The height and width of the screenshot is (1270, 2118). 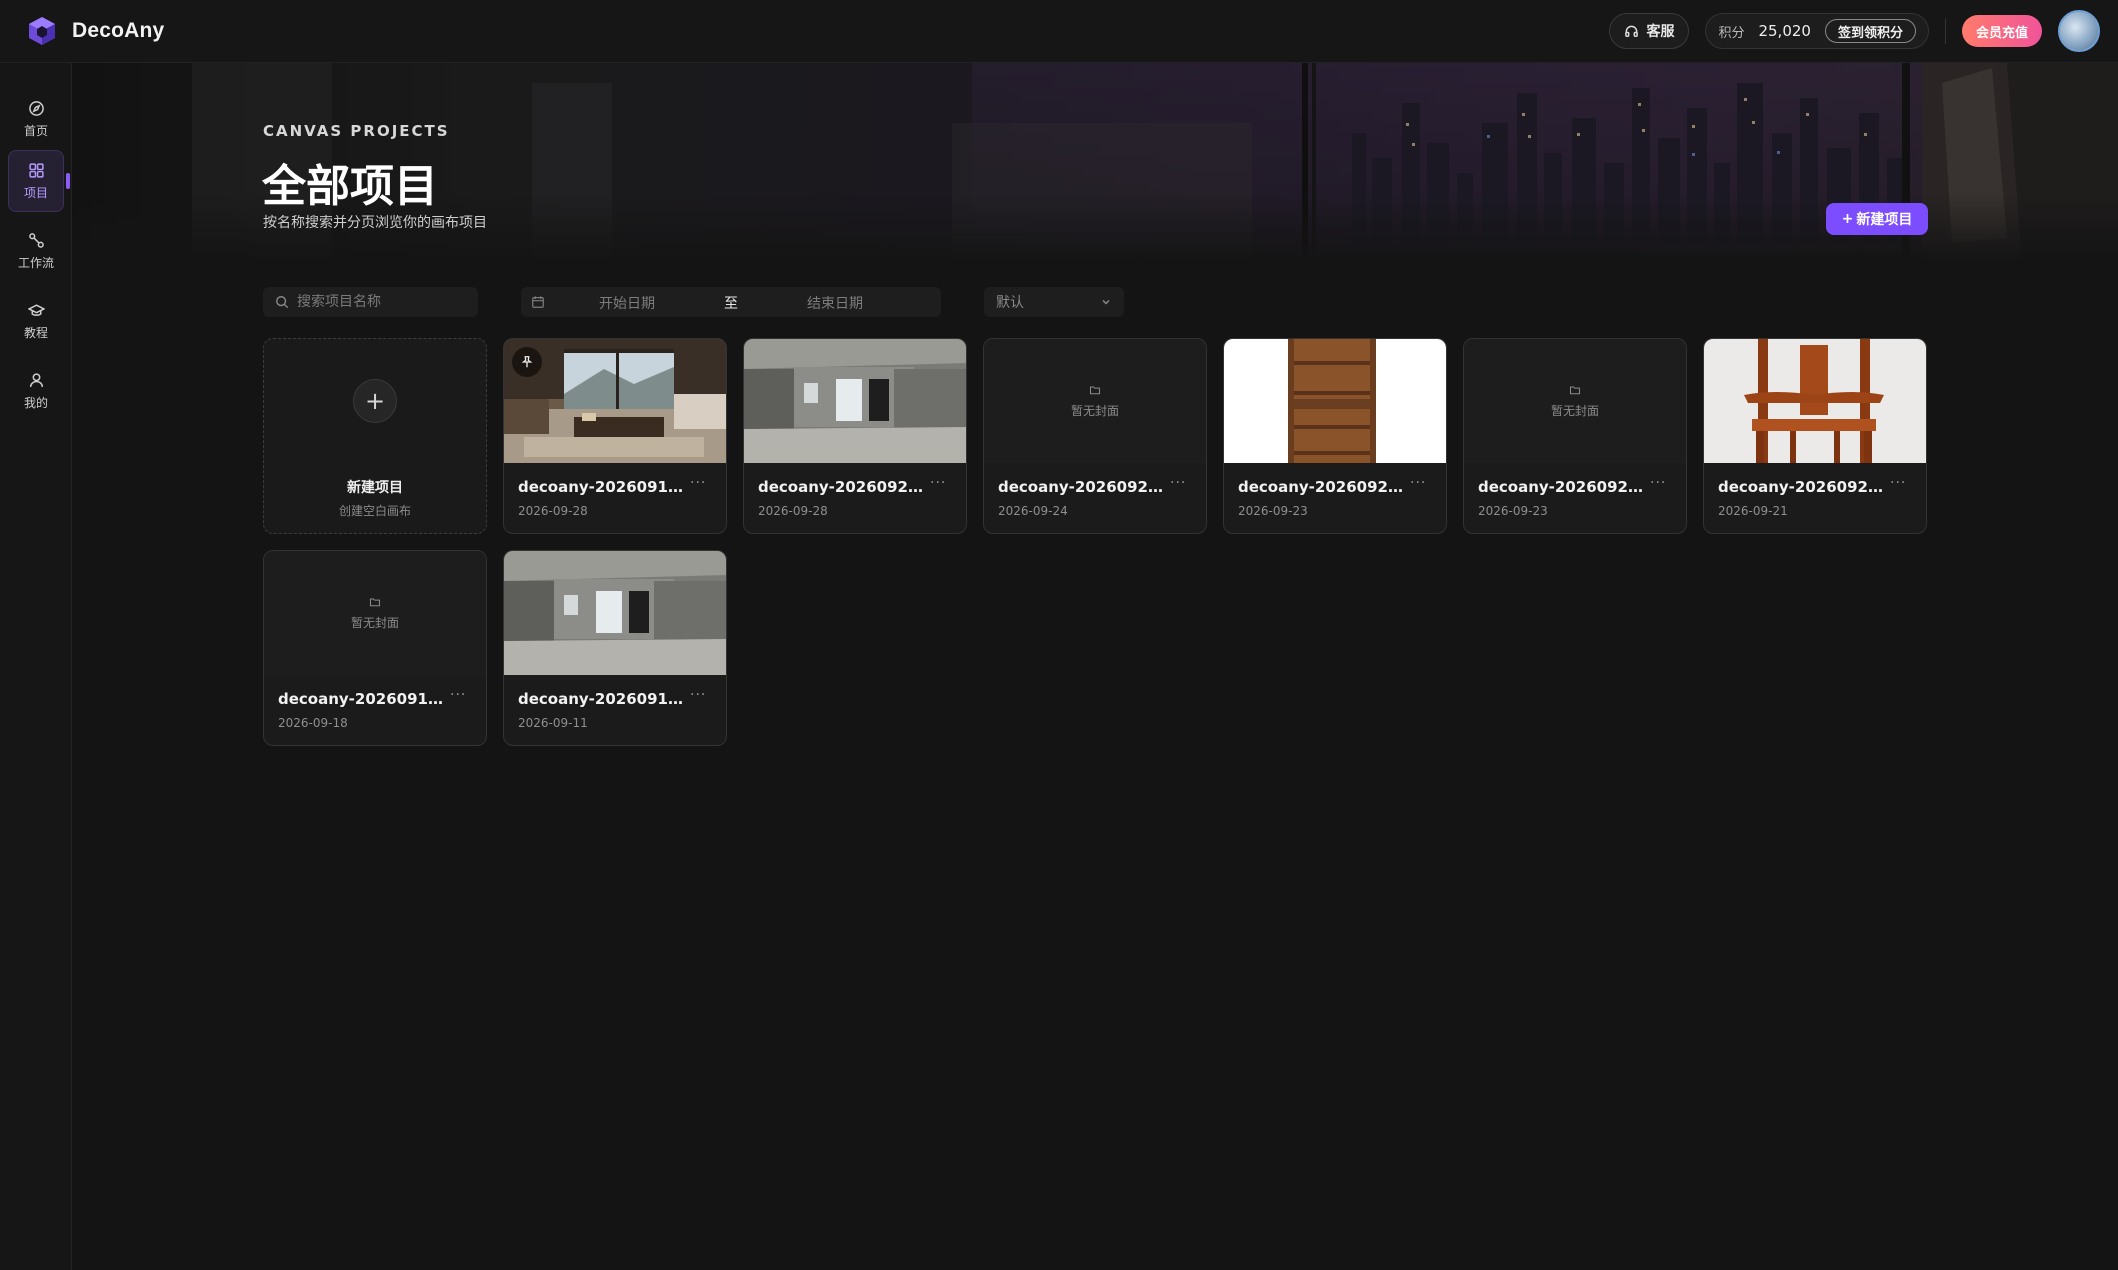 I want to click on project-card: decoany-202609111... ··· 2026-09-11, so click(x=615, y=648).